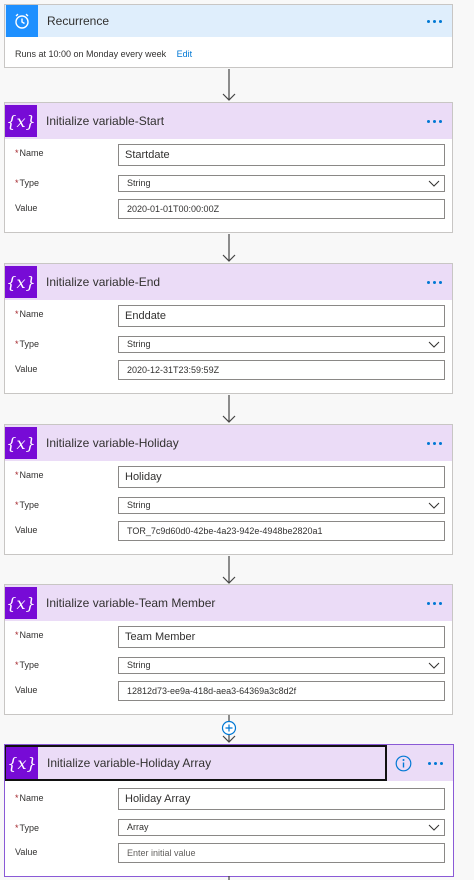 The width and height of the screenshot is (474, 880). What do you see at coordinates (161, 853) in the screenshot?
I see `value-placeholder: Enter initial value` at bounding box center [161, 853].